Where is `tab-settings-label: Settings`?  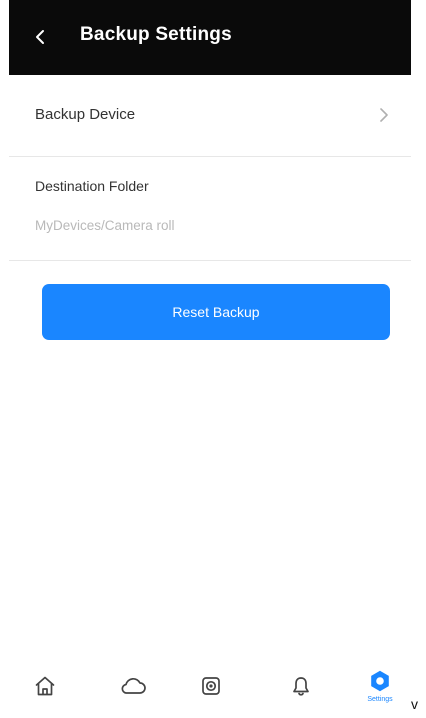
tab-settings-label: Settings is located at coordinates (380, 699).